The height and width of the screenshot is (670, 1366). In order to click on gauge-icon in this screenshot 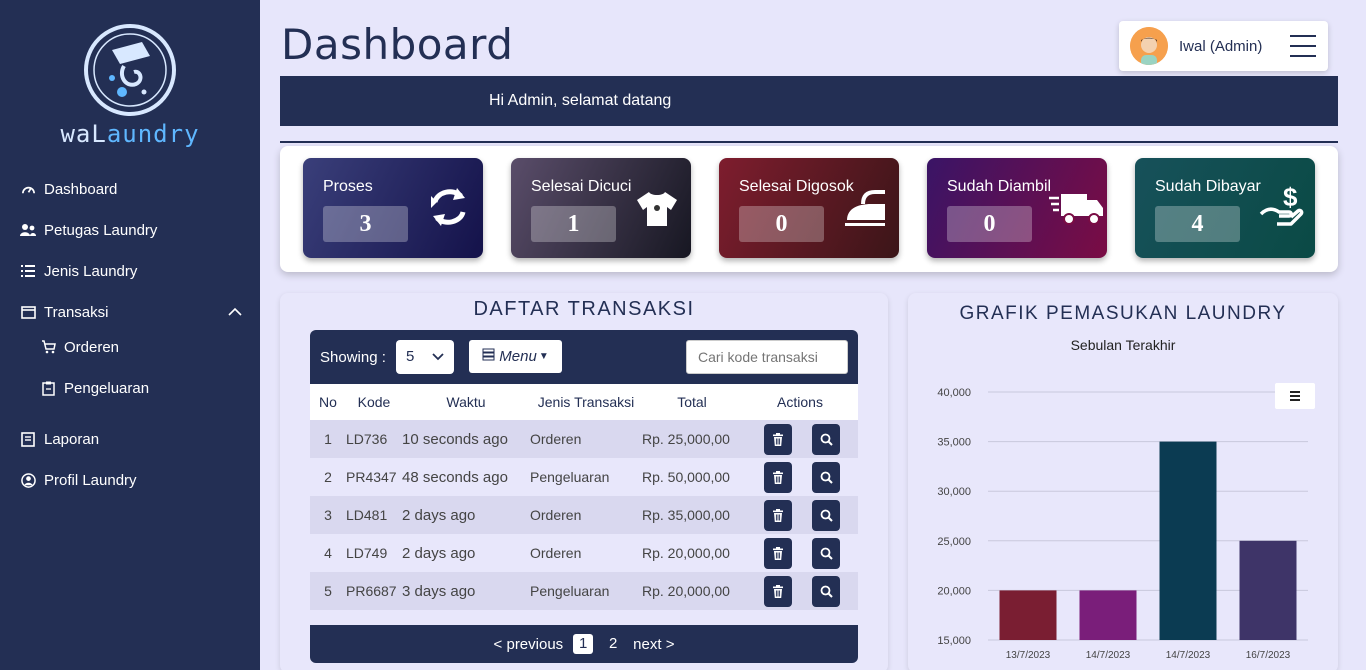, I will do `click(28, 189)`.